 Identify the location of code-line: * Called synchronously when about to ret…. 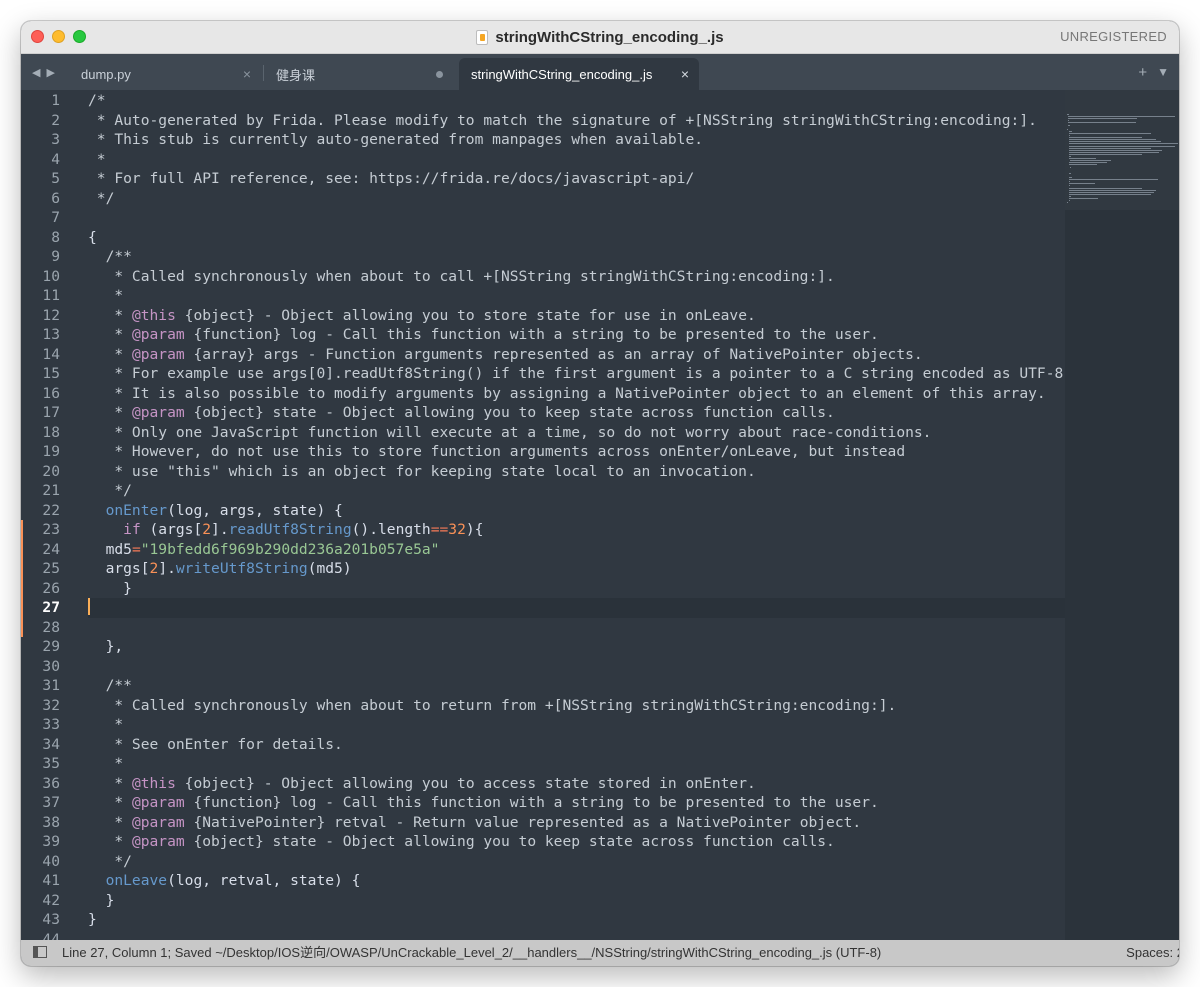
(576, 706).